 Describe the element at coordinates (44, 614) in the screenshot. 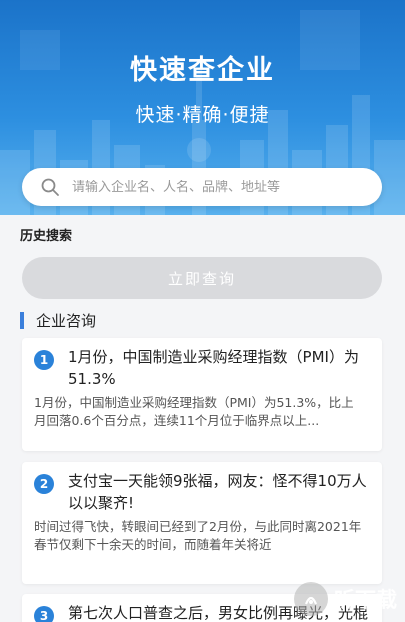

I see `news-index-badge: 3` at that location.